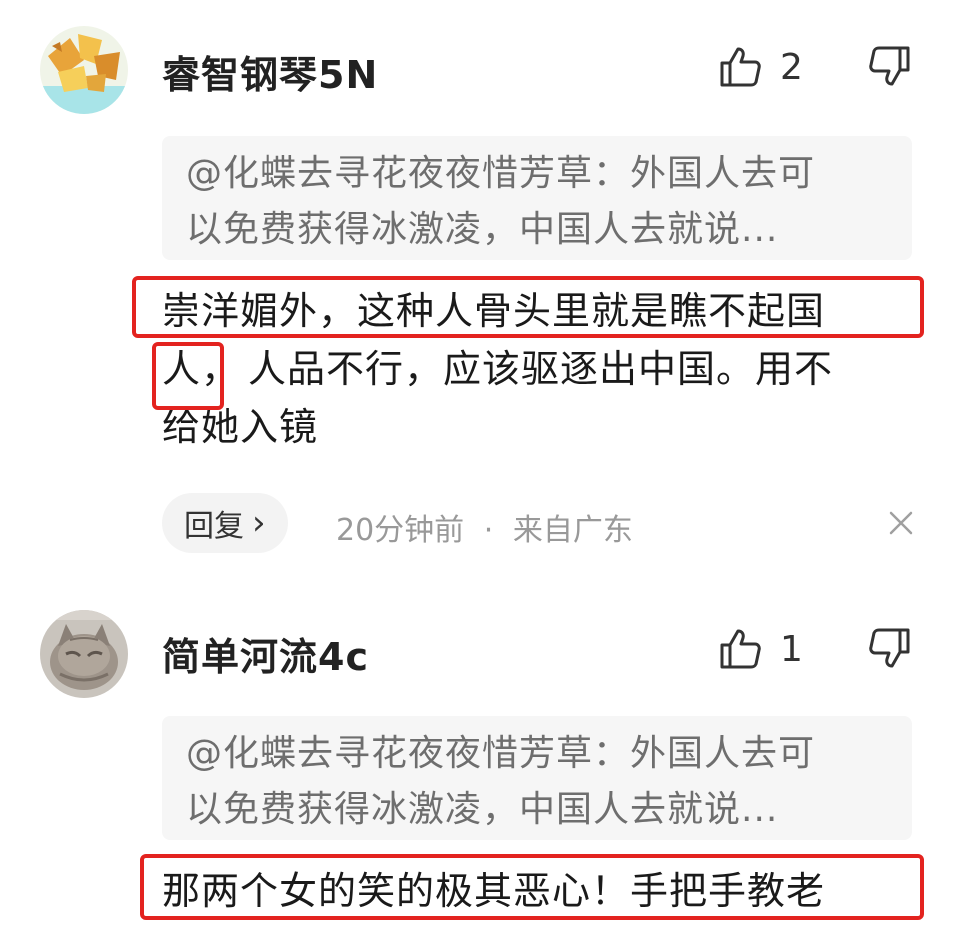  I want to click on comment-text: 崇洋媚外，这种人骨头里就是瞧不起国 人， 人品不行，应该驱逐出中国。用不 给她入镜, so click(542, 369).